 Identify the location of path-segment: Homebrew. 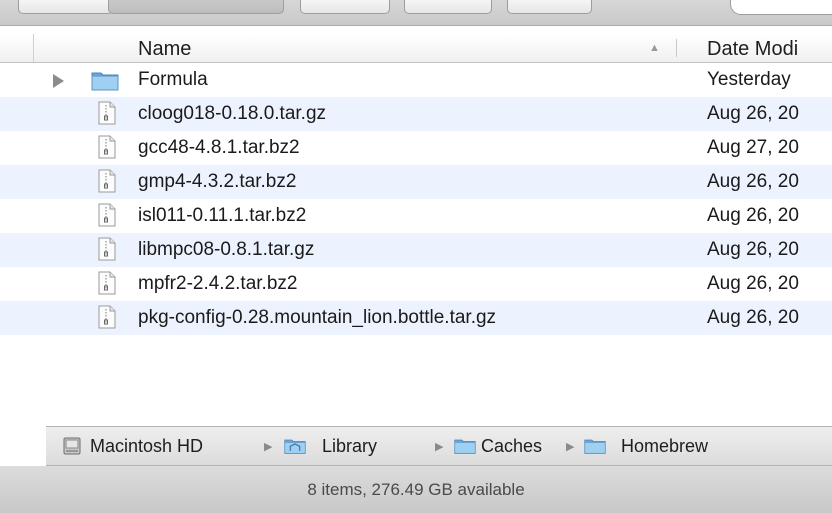
(664, 446).